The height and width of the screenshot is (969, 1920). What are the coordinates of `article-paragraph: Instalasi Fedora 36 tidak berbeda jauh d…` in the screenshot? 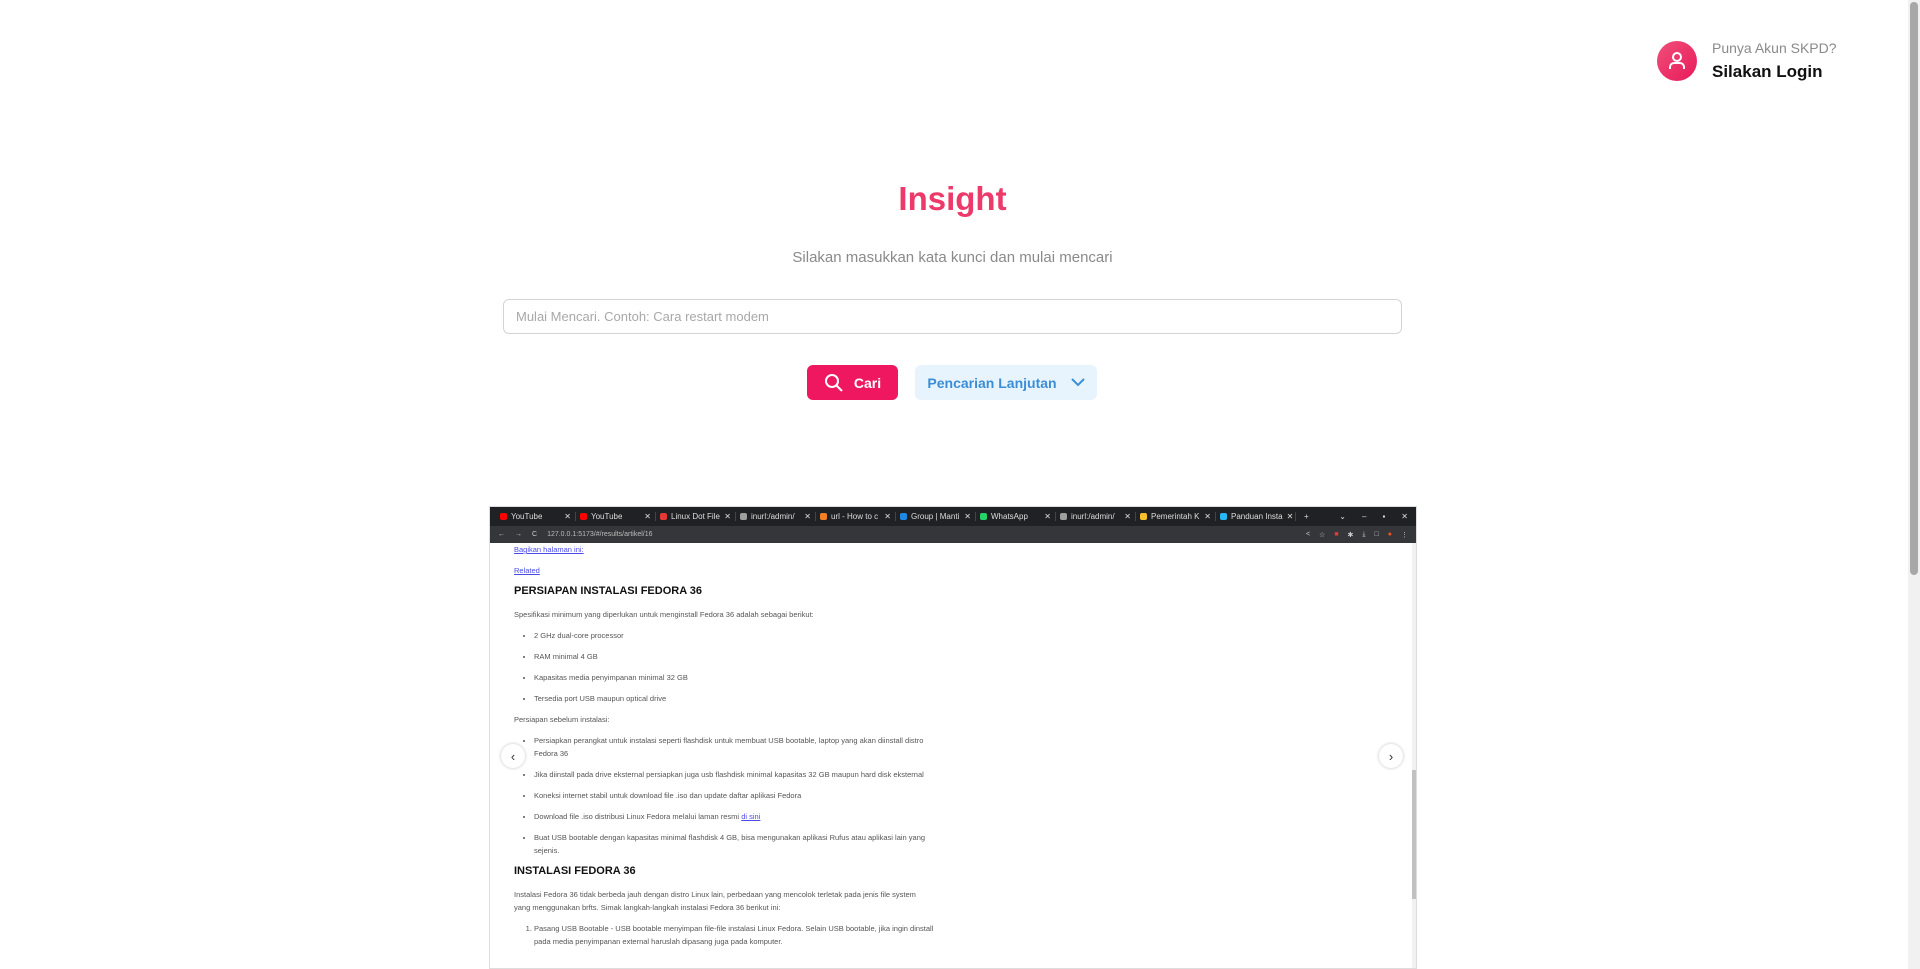 It's located at (715, 901).